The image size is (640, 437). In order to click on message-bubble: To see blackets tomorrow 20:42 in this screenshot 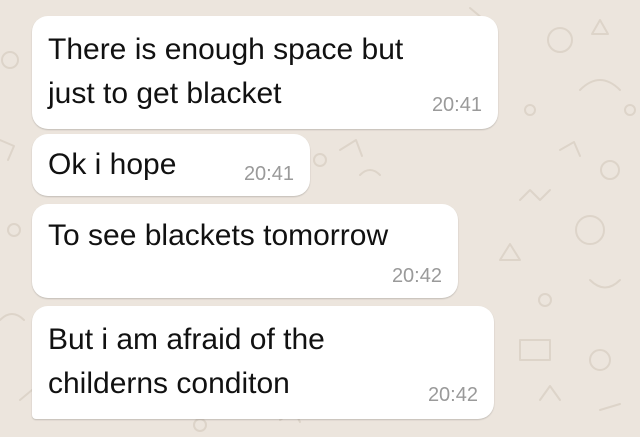, I will do `click(245, 251)`.